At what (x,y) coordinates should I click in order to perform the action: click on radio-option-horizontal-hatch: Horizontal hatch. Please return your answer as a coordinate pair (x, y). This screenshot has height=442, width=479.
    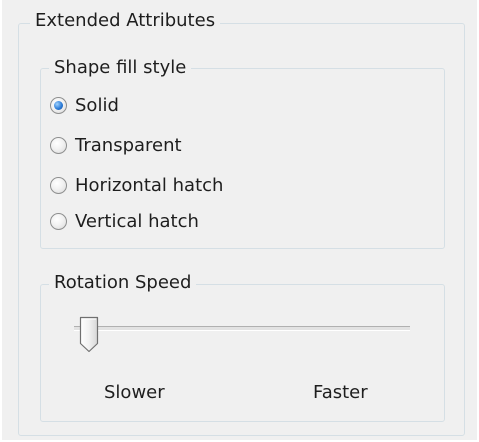
    Looking at the image, I should click on (136, 185).